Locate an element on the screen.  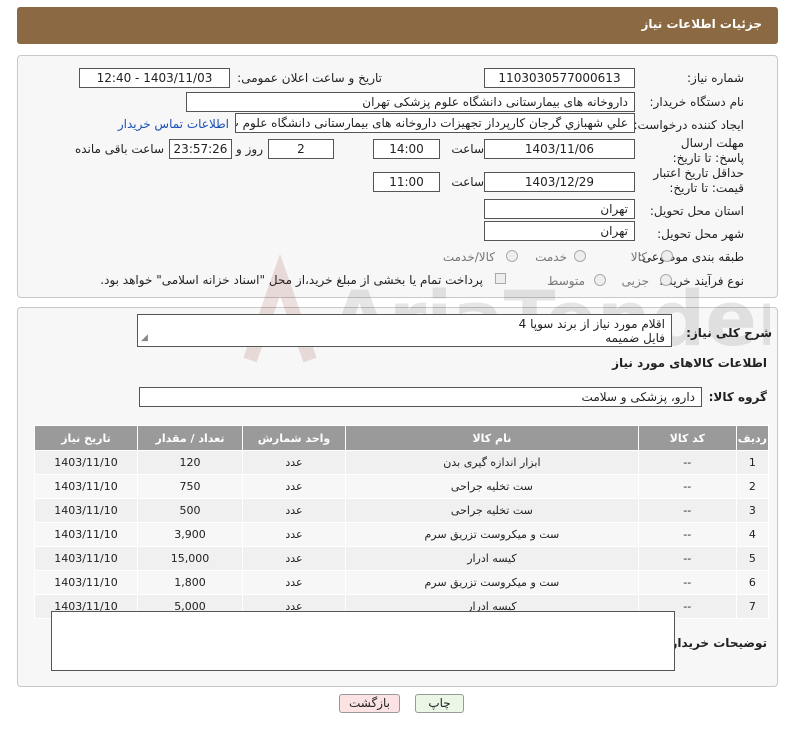
province-label: استان محل تحویل: is located at coordinates (696, 211).